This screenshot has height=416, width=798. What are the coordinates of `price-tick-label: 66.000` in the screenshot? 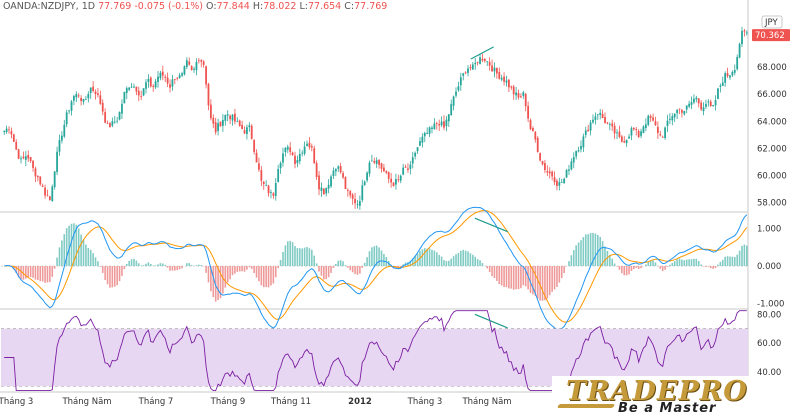 It's located at (772, 95).